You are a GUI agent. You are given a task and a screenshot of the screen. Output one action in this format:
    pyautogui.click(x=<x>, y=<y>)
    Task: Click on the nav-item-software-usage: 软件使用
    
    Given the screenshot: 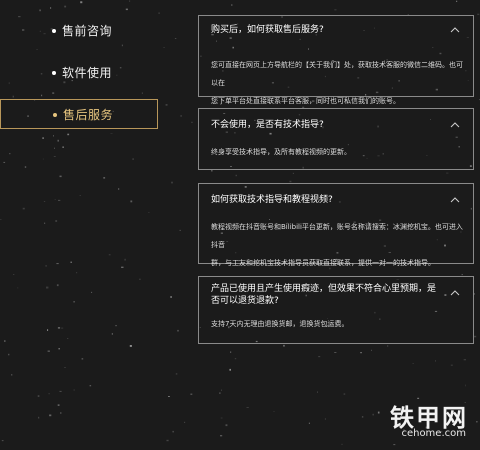 What is the action you would take?
    pyautogui.click(x=79, y=73)
    